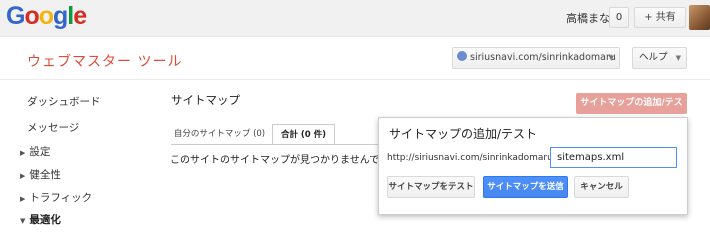 The height and width of the screenshot is (240, 710). What do you see at coordinates (205, 100) in the screenshot?
I see `page-title: サイトマップ` at bounding box center [205, 100].